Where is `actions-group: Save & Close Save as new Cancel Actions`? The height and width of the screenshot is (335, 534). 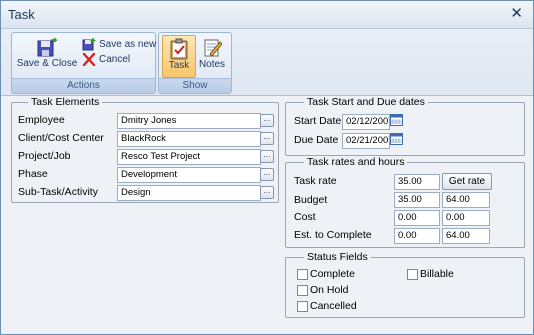
actions-group: Save & Close Save as new Cancel Actions is located at coordinates (83, 63).